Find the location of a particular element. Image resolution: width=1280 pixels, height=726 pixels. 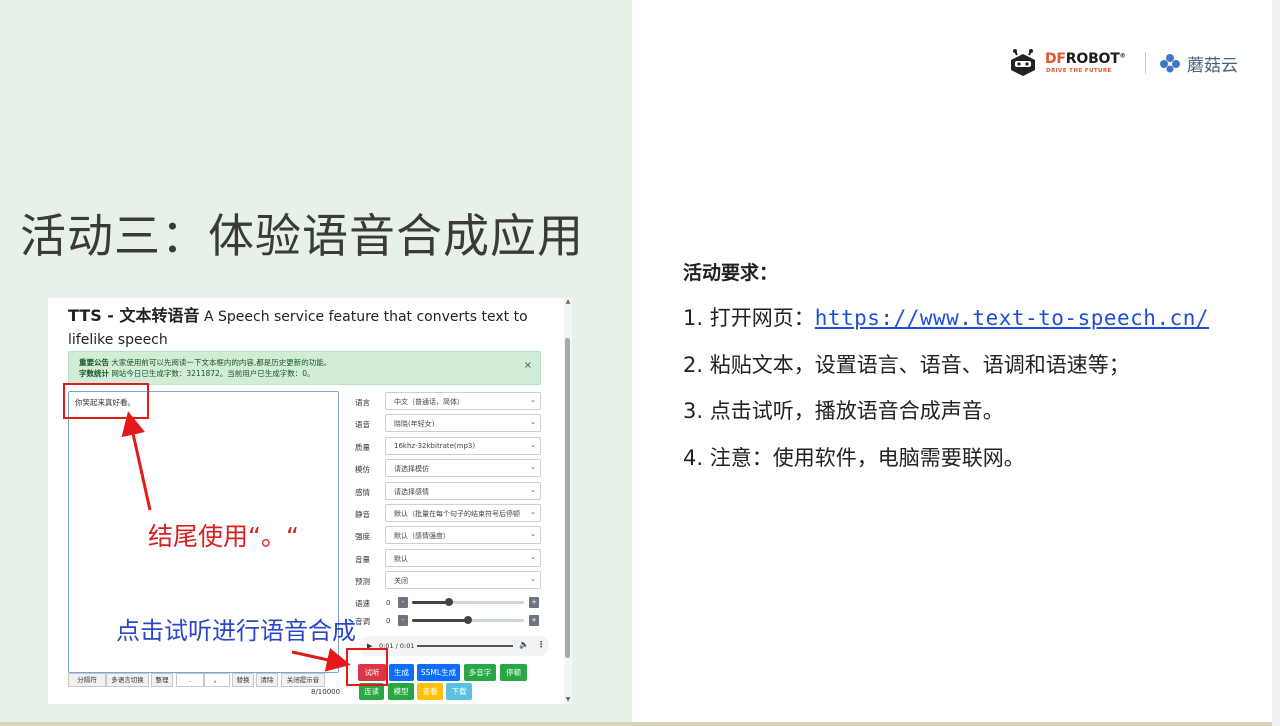

partner-name: 蘑菇云 is located at coordinates (1212, 66).